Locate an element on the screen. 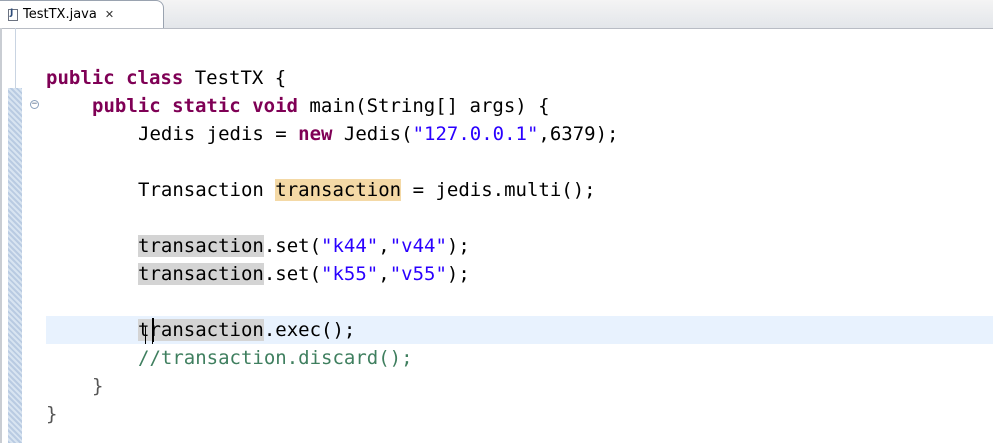  code-line-close-class: } is located at coordinates (52, 414).